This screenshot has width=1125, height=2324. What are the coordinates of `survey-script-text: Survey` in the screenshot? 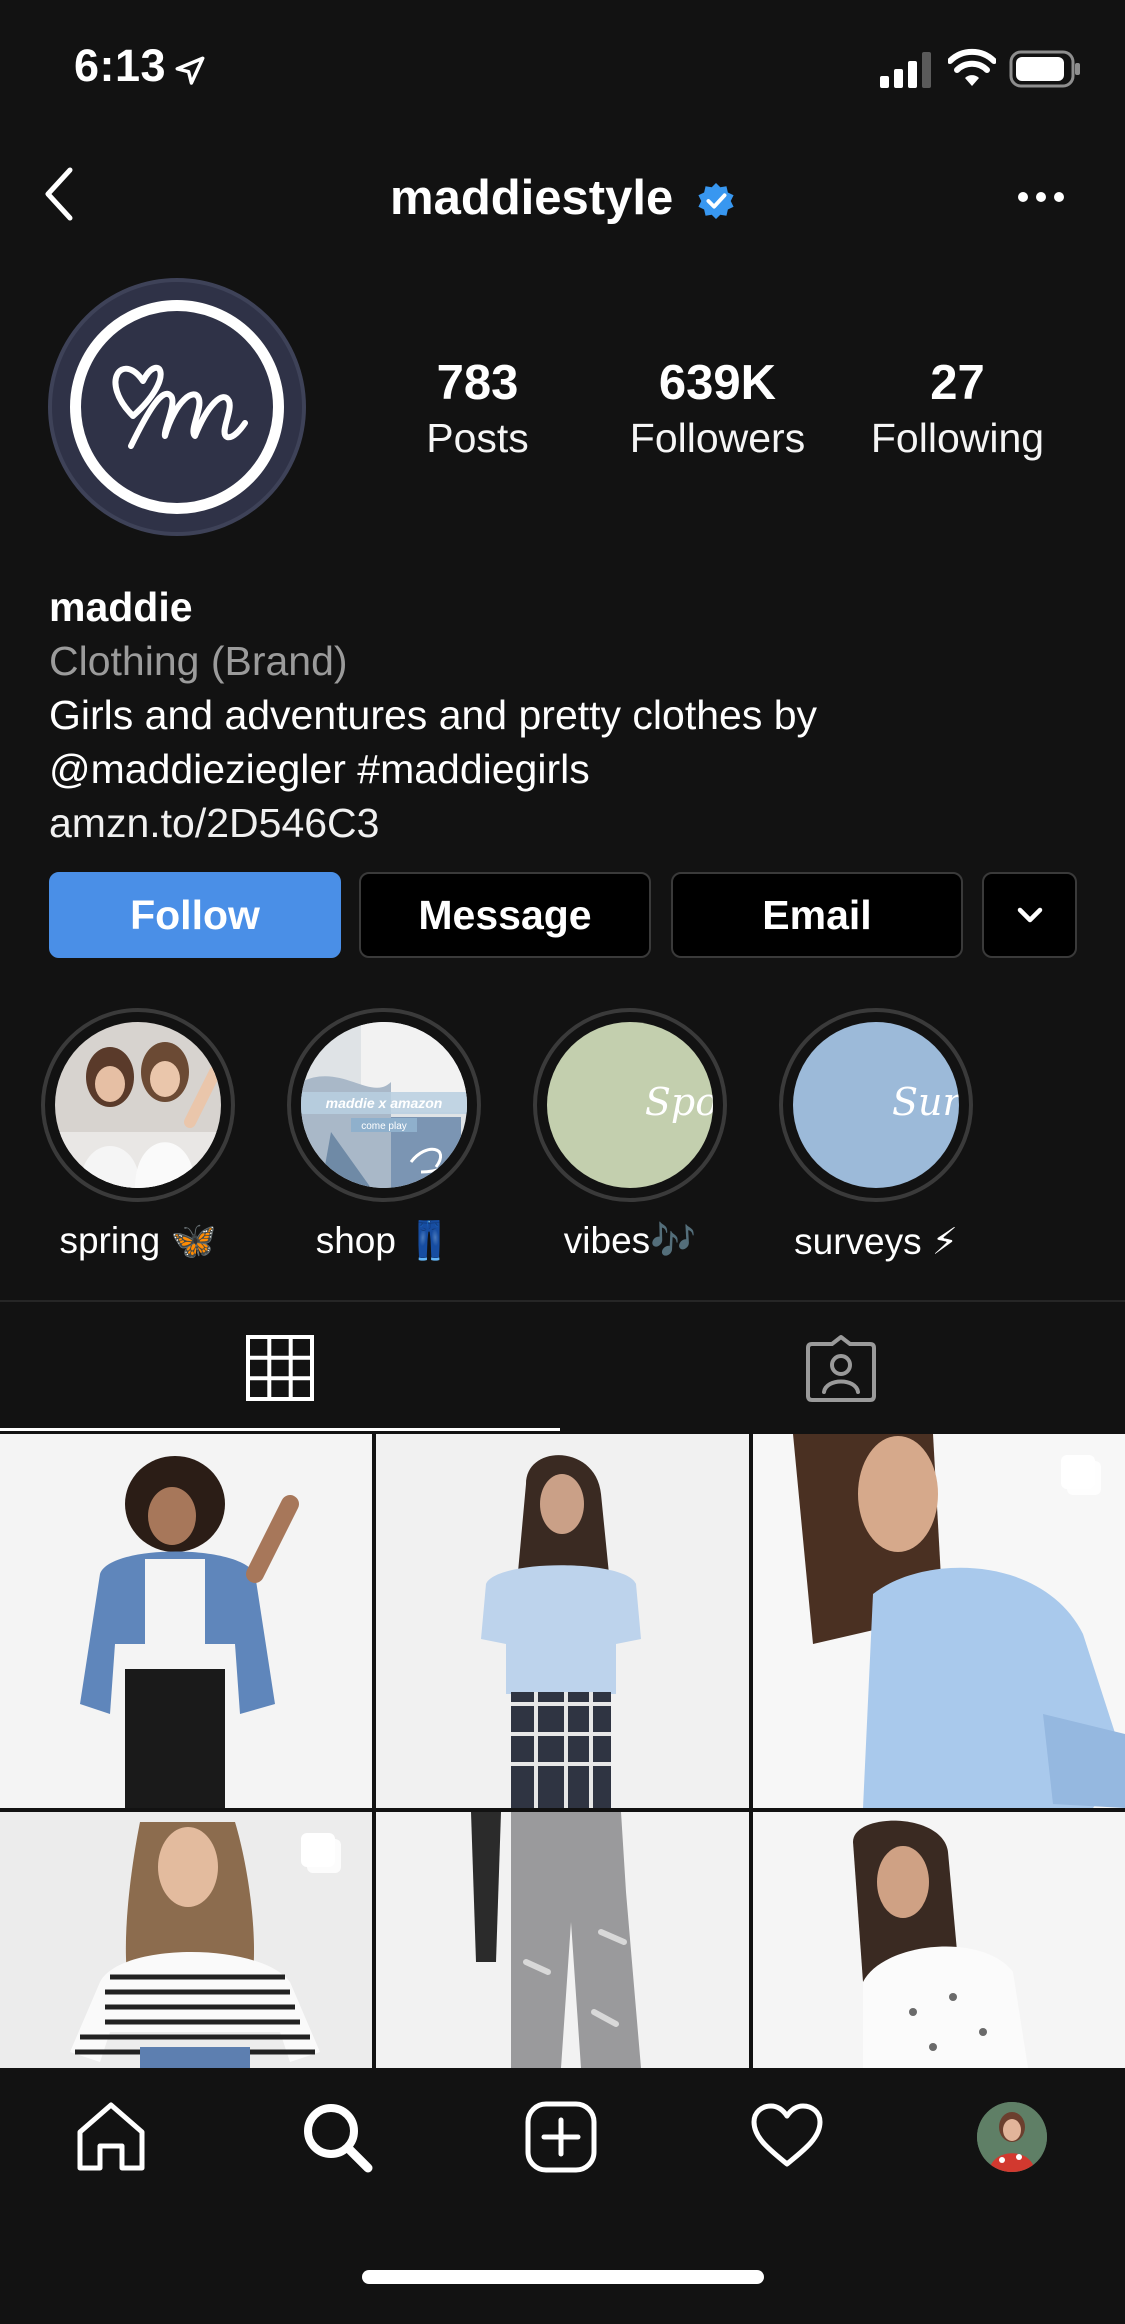 It's located at (925, 1102).